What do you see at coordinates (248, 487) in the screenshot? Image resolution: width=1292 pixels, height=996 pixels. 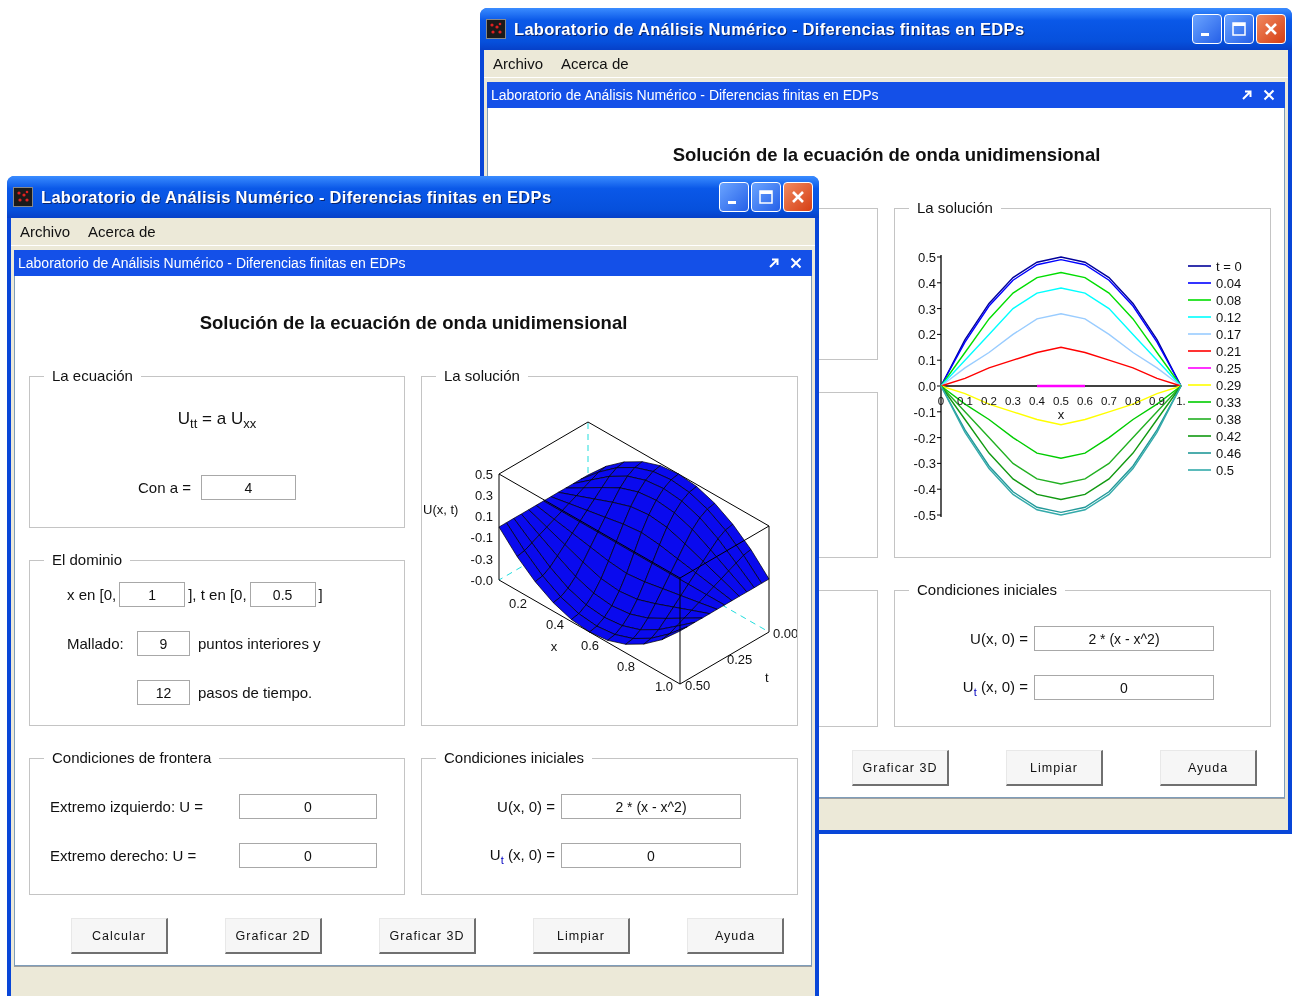 I see `input-field: 4` at bounding box center [248, 487].